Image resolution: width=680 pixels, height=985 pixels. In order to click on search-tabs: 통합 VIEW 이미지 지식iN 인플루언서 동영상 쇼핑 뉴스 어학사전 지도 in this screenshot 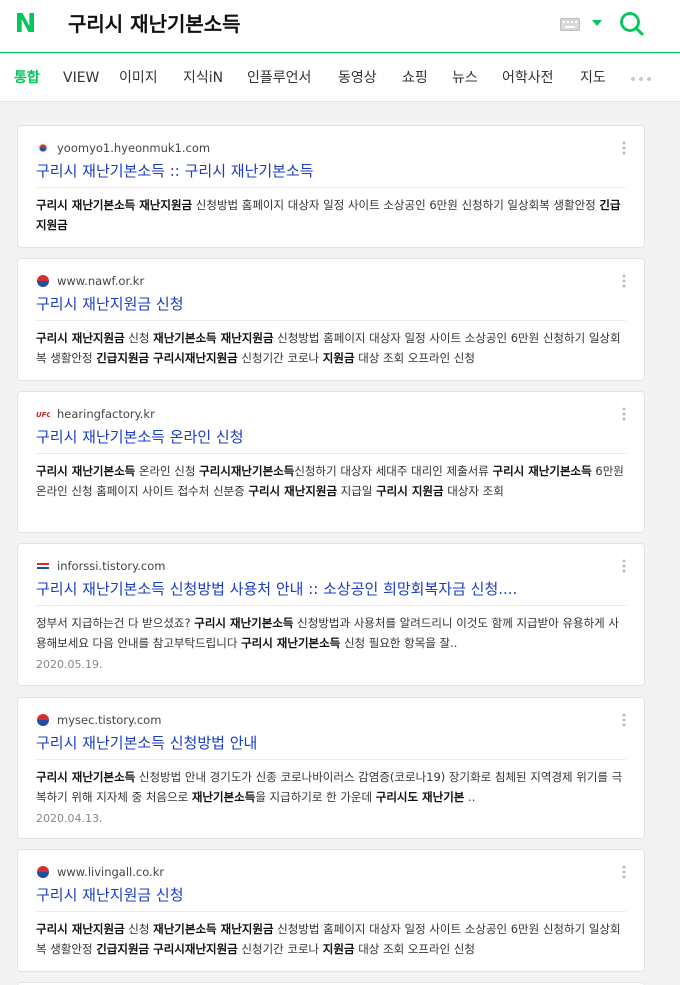, I will do `click(340, 78)`.